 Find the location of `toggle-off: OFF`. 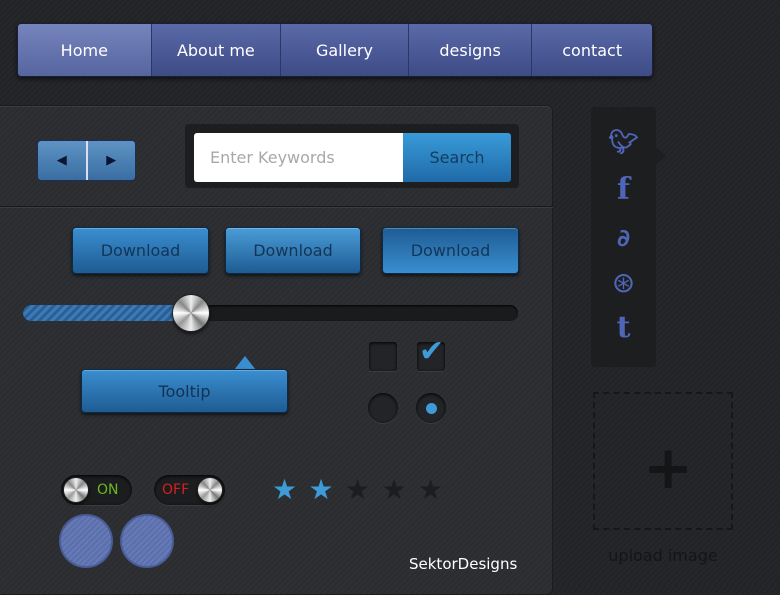

toggle-off: OFF is located at coordinates (189, 490).